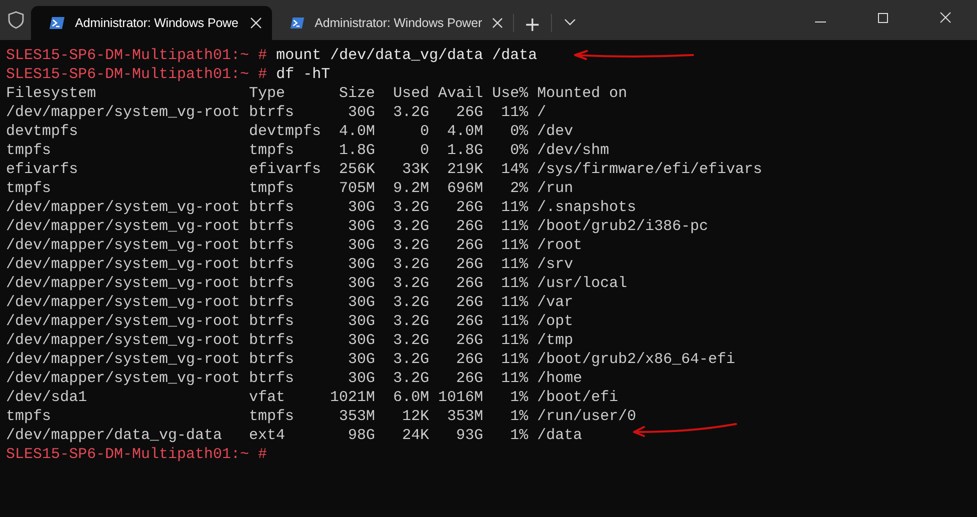  Describe the element at coordinates (317, 283) in the screenshot. I see `output-line: /dev/mapper/system_vg-root btrfs 30G 3.2G 26G 11% /usr/local` at that location.